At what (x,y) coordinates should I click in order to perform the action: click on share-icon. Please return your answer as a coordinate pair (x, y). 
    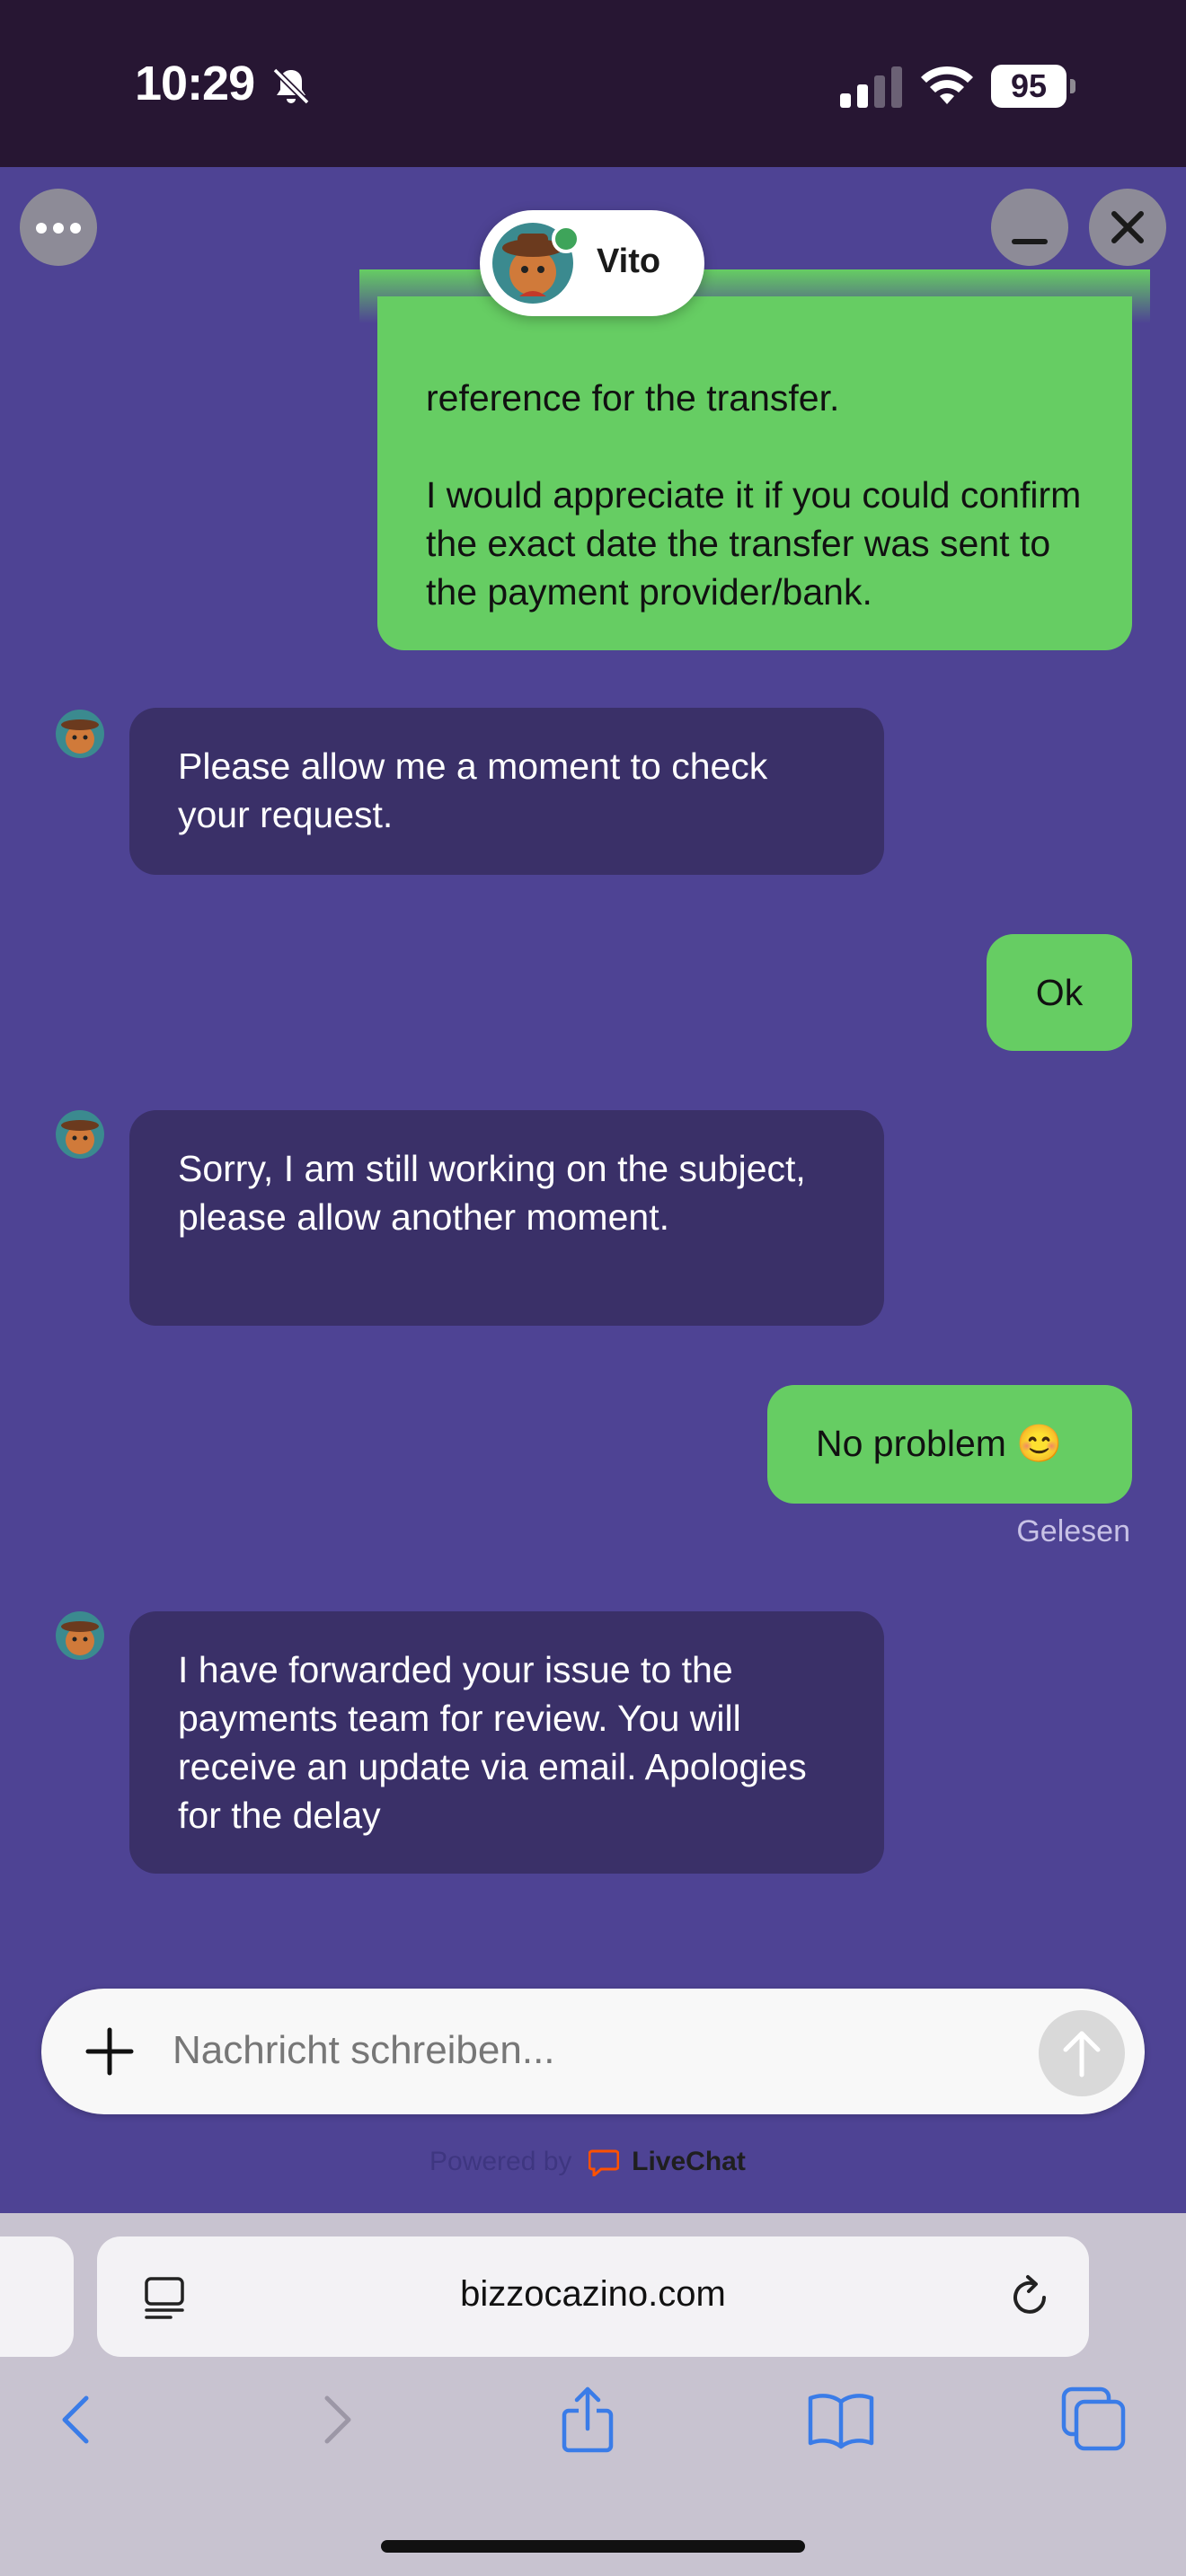
    Looking at the image, I should click on (588, 2420).